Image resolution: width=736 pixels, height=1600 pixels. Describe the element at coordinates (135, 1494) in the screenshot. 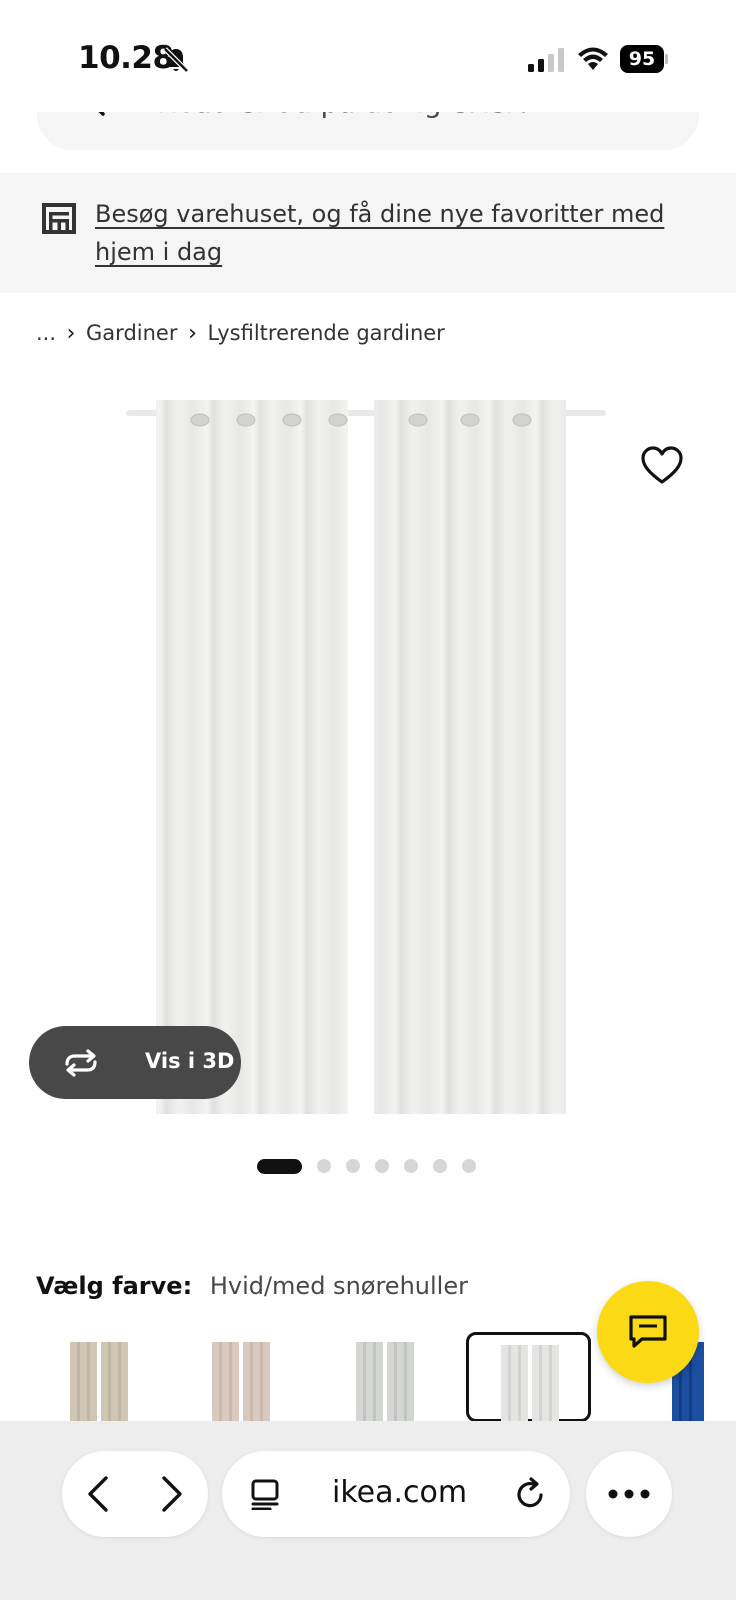

I see `browser-nav-group` at that location.